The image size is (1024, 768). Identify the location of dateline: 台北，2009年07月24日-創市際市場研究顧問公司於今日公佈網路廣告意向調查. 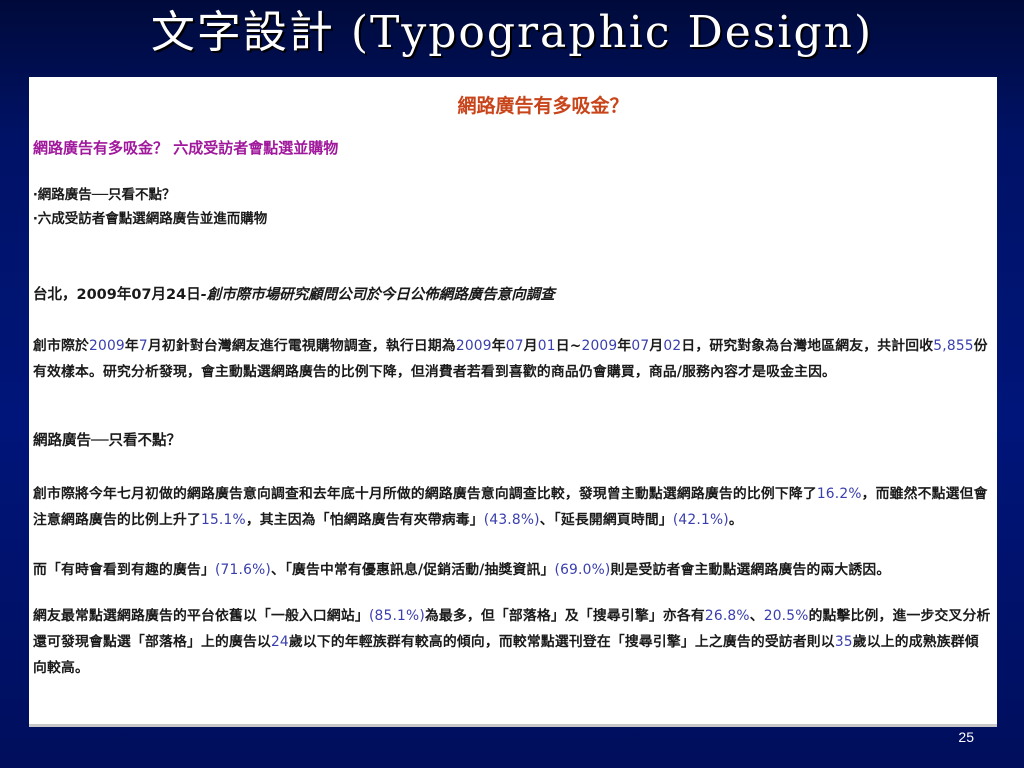
(294, 293).